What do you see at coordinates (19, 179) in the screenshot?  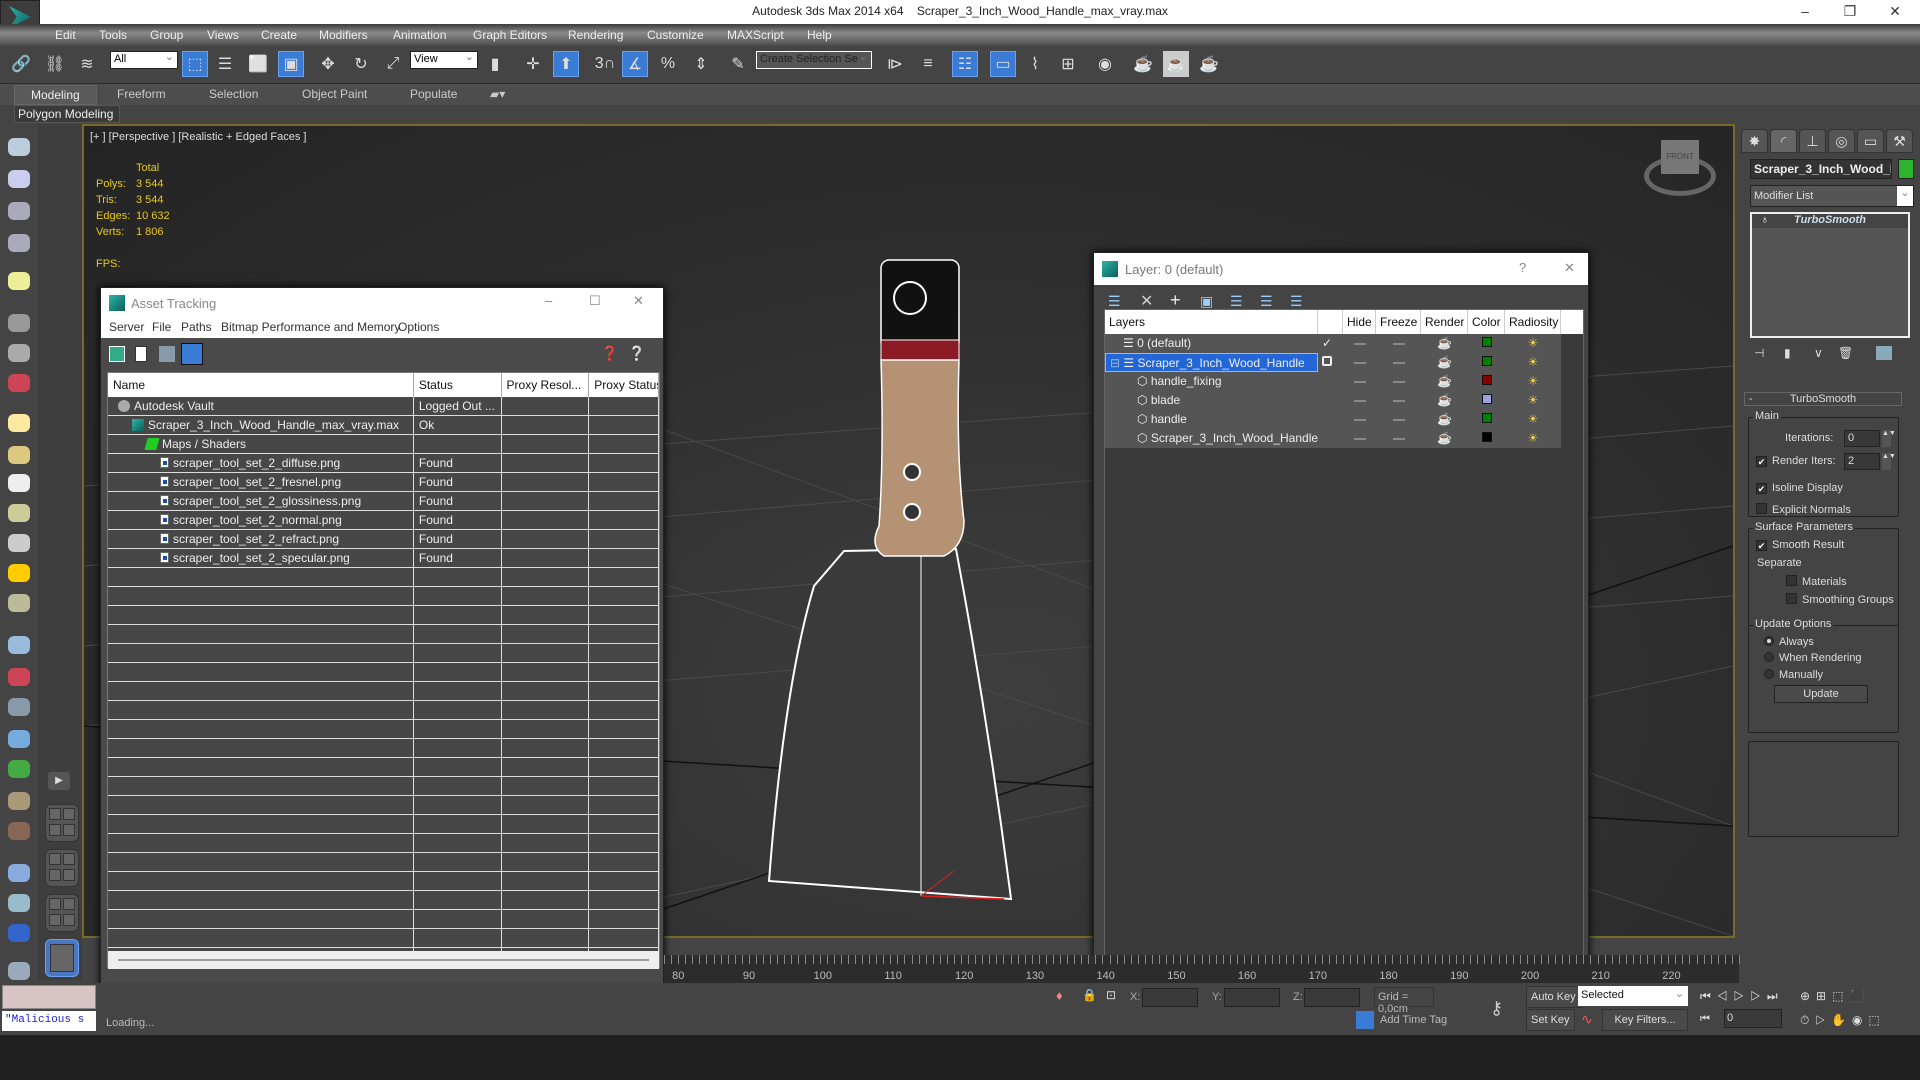 I see `render-window-icon` at bounding box center [19, 179].